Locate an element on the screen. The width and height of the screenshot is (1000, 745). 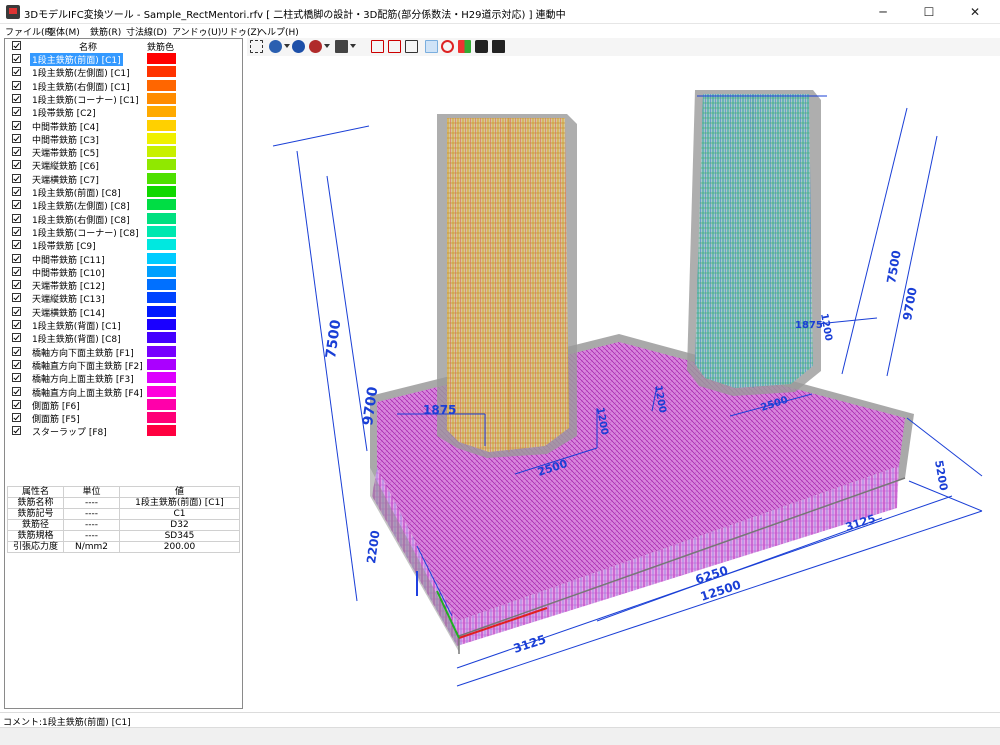
rebar-row: 中間帯鉄筋 [C11] is located at coordinates (123, 259).